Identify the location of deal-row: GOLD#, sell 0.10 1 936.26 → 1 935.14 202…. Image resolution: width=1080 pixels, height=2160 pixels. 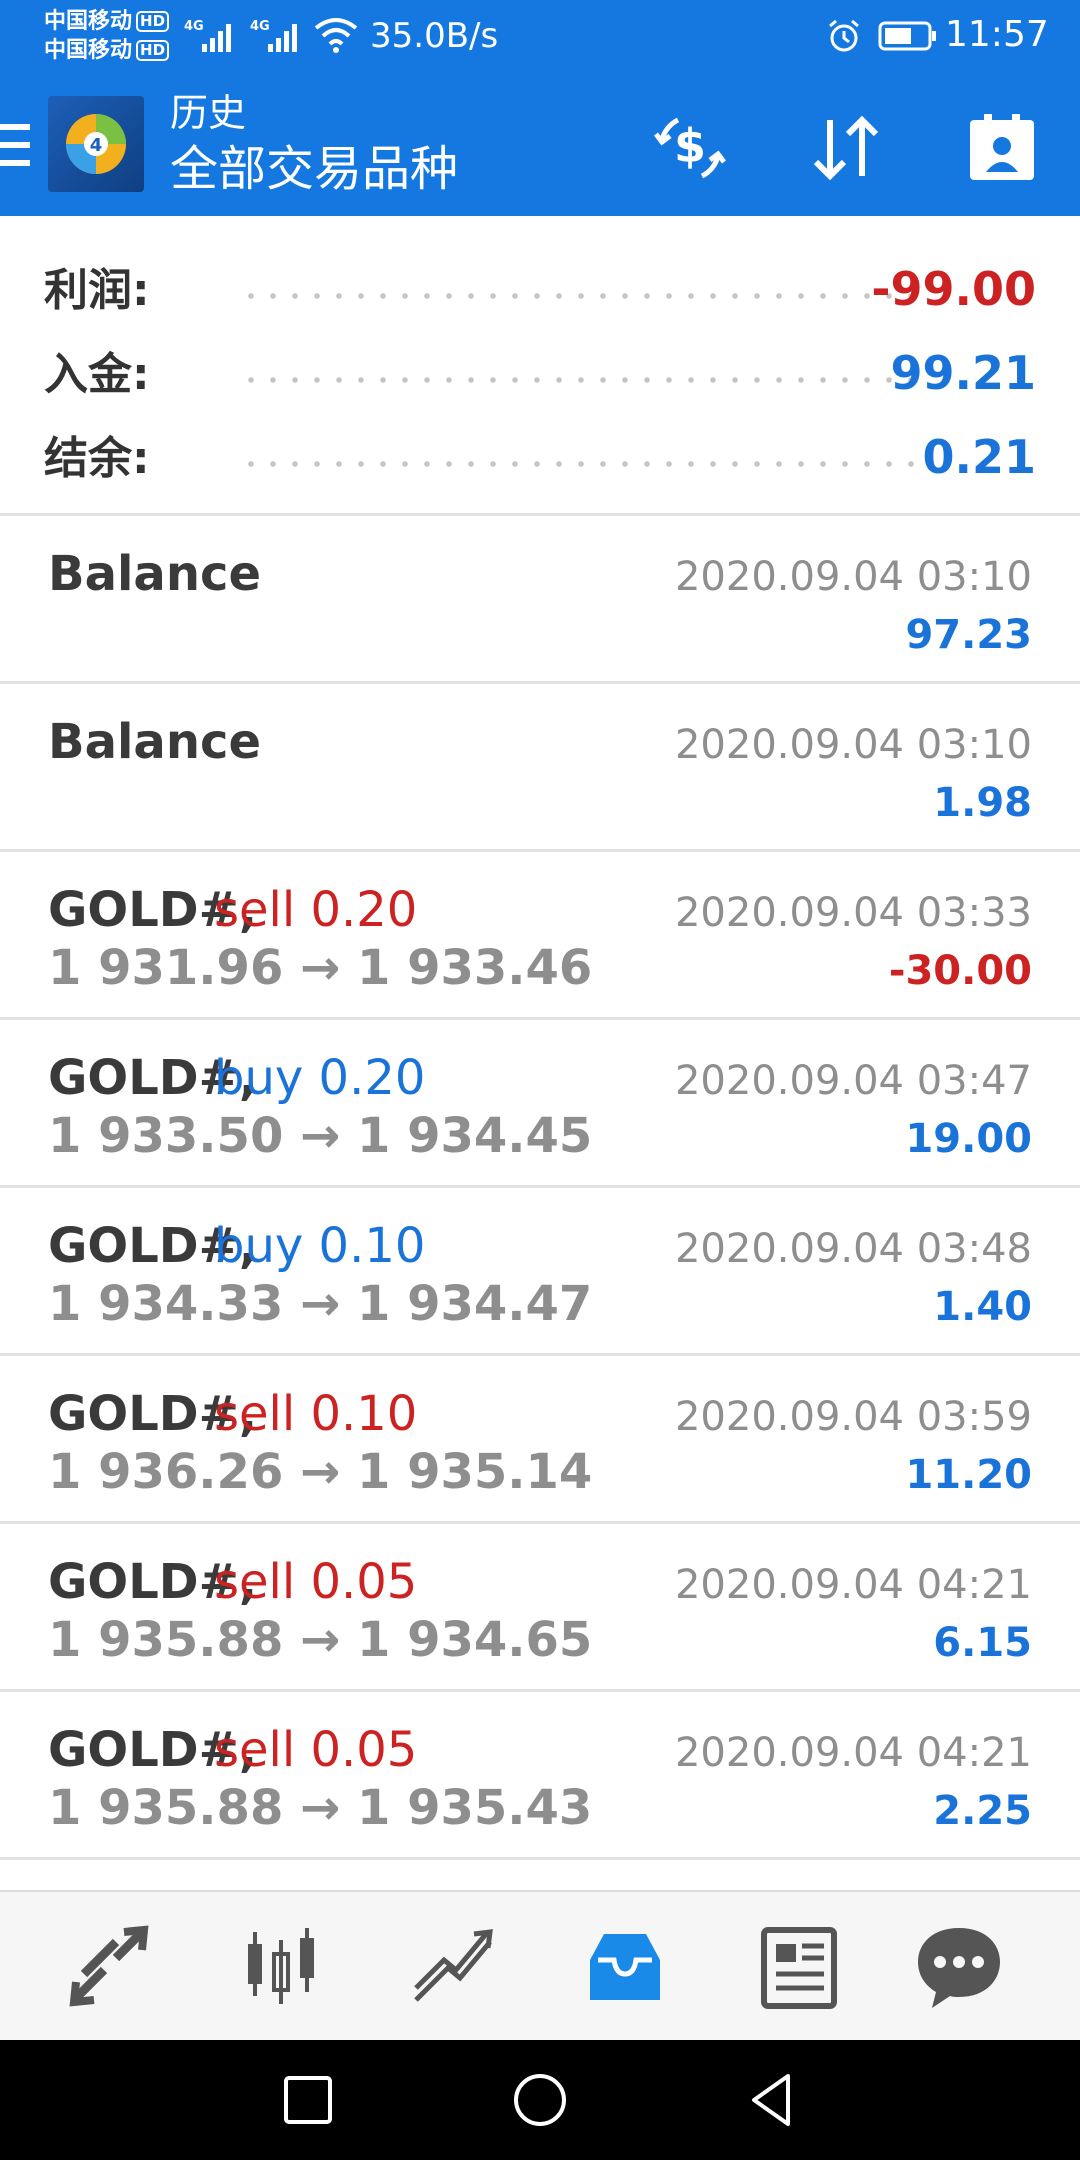
(540, 1440).